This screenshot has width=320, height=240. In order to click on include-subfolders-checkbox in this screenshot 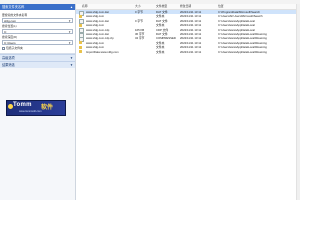, I will do `click(3, 48)`.